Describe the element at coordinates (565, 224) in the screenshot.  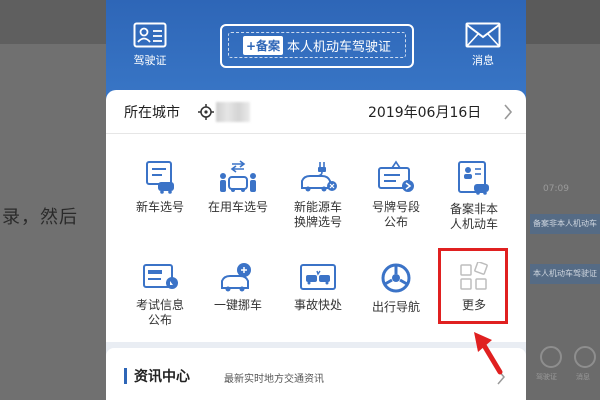
I see `background-row: 备案非本人机动车` at that location.